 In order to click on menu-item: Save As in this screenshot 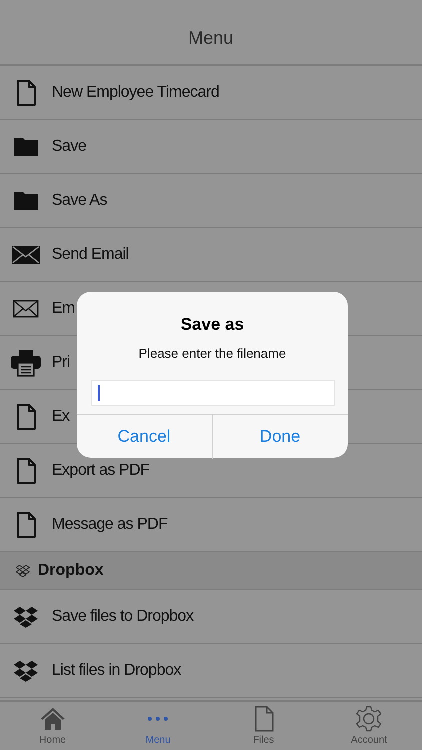, I will do `click(211, 201)`.